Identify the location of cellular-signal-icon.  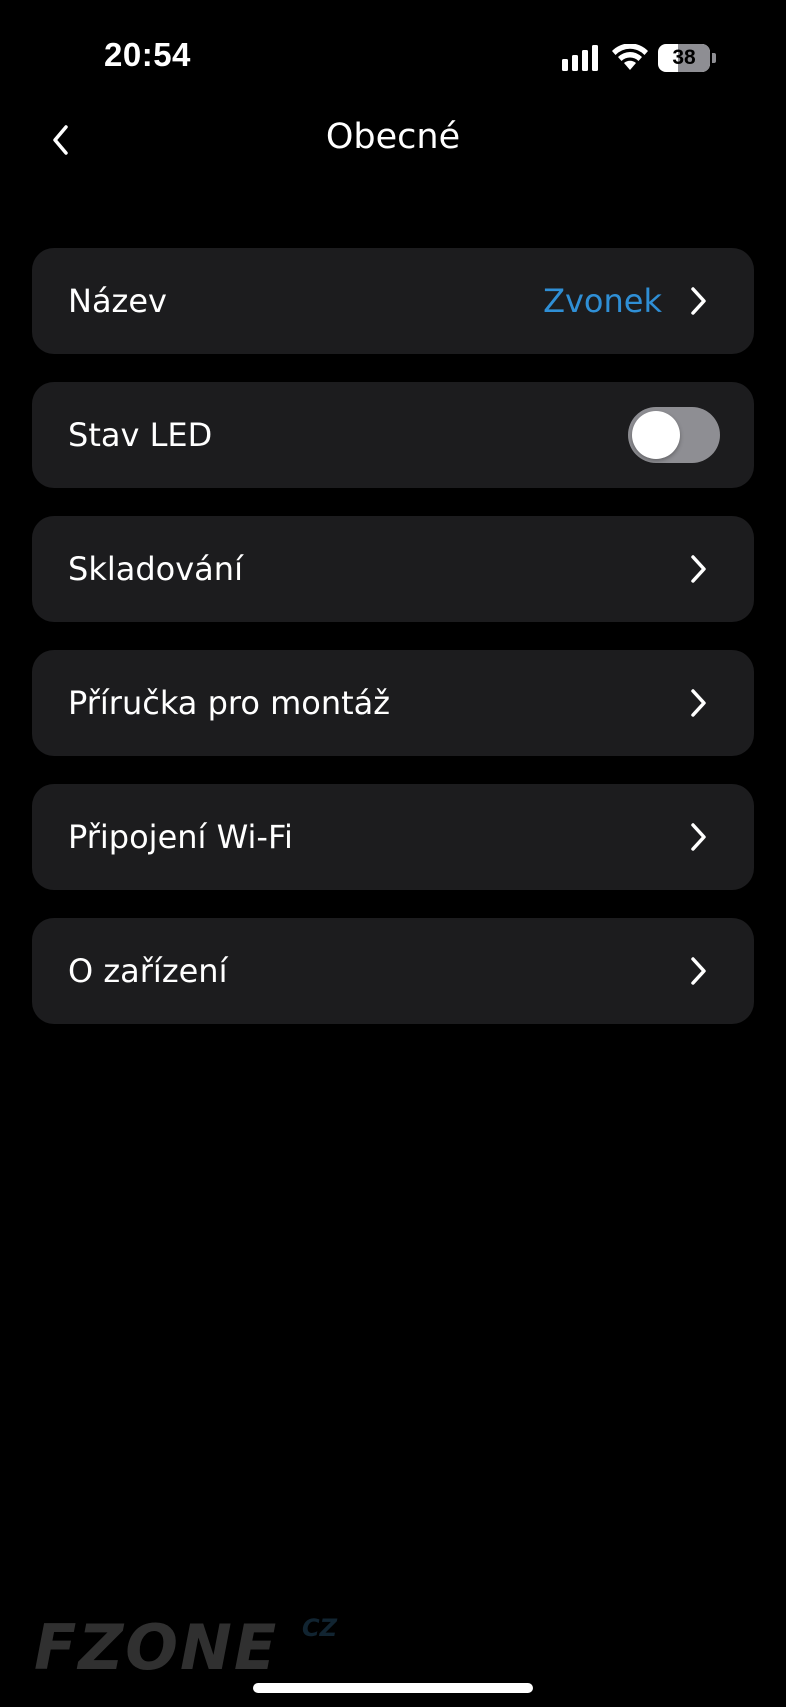
(580, 58).